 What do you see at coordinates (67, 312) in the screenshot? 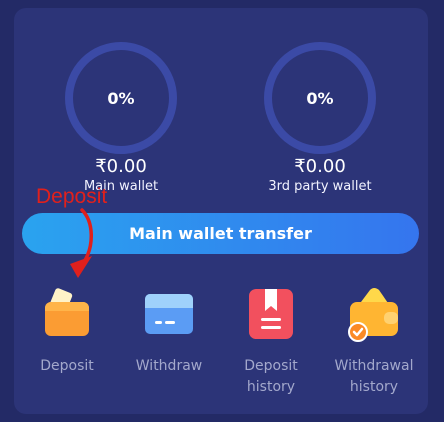
I see `wallet-icon` at bounding box center [67, 312].